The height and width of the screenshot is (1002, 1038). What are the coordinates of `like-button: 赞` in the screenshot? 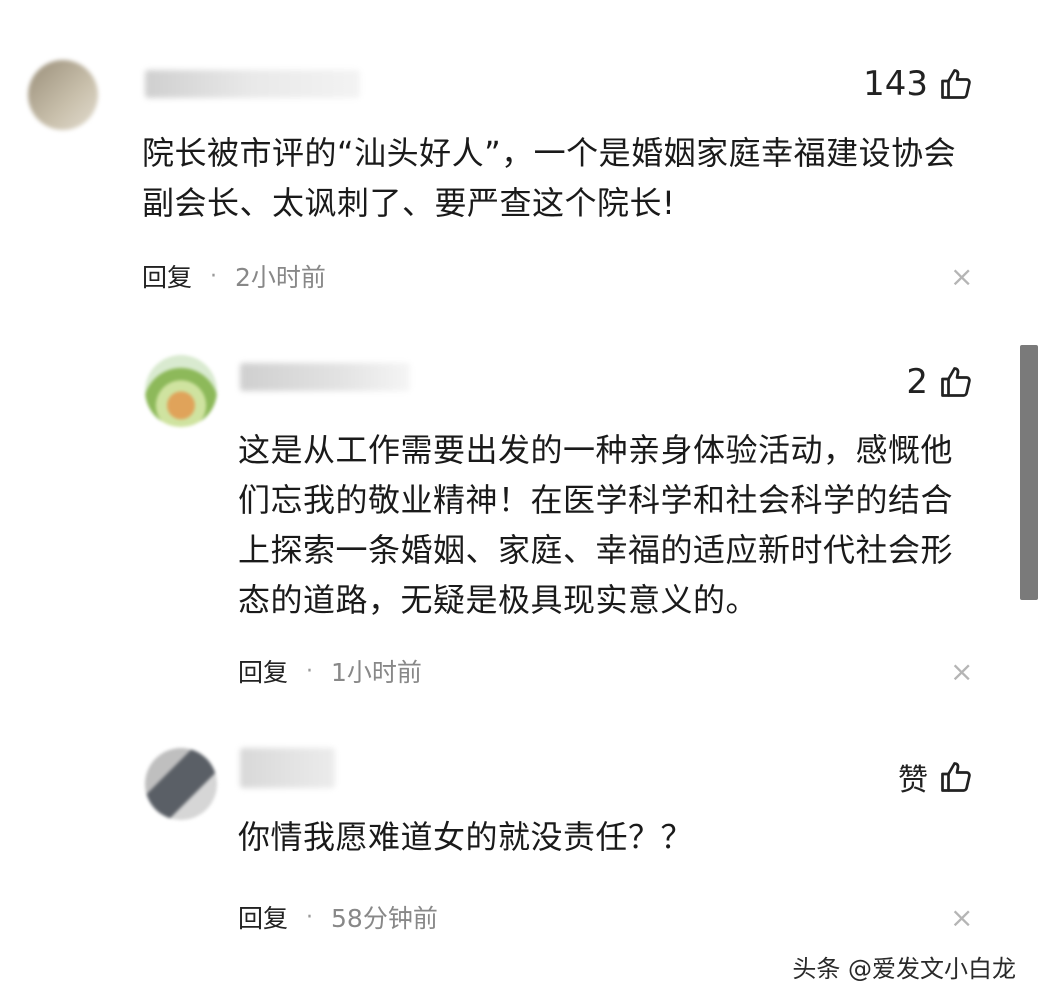 It's located at (936, 777).